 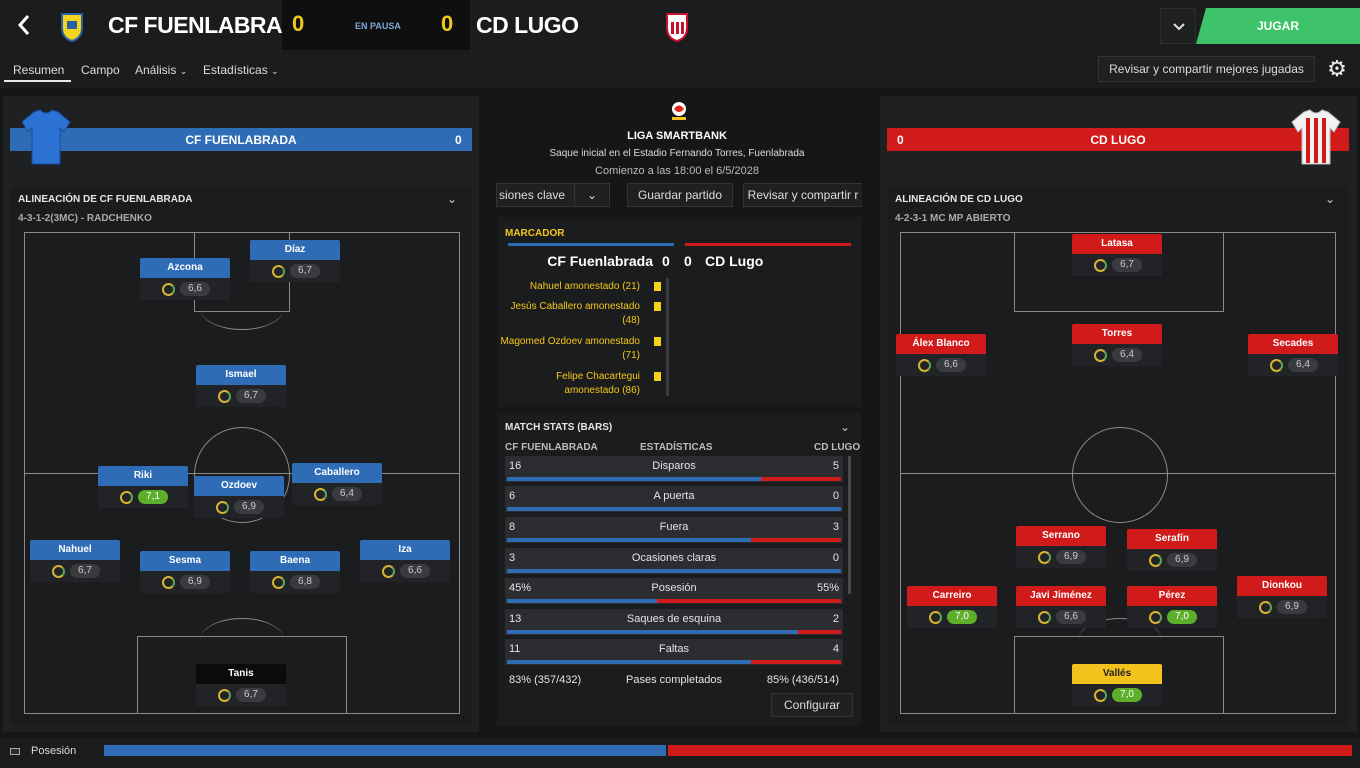 I want to click on player-card: Latasa 6,7, so click(x=1117, y=255).